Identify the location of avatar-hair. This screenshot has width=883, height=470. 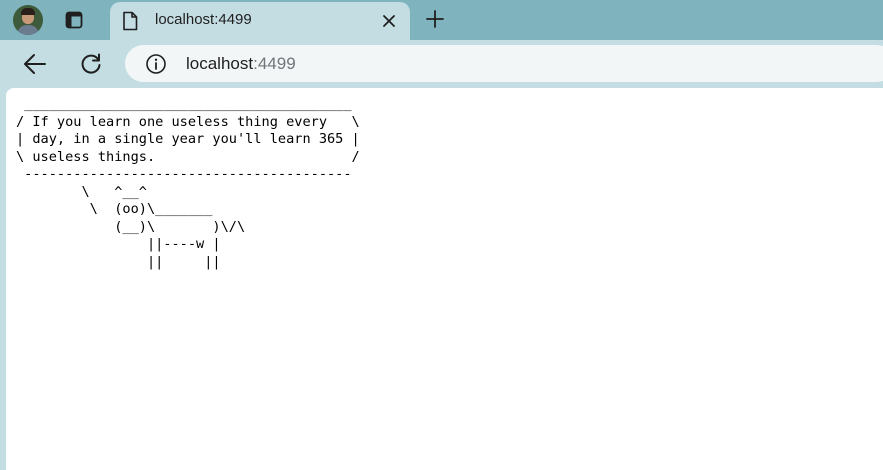
(28, 11).